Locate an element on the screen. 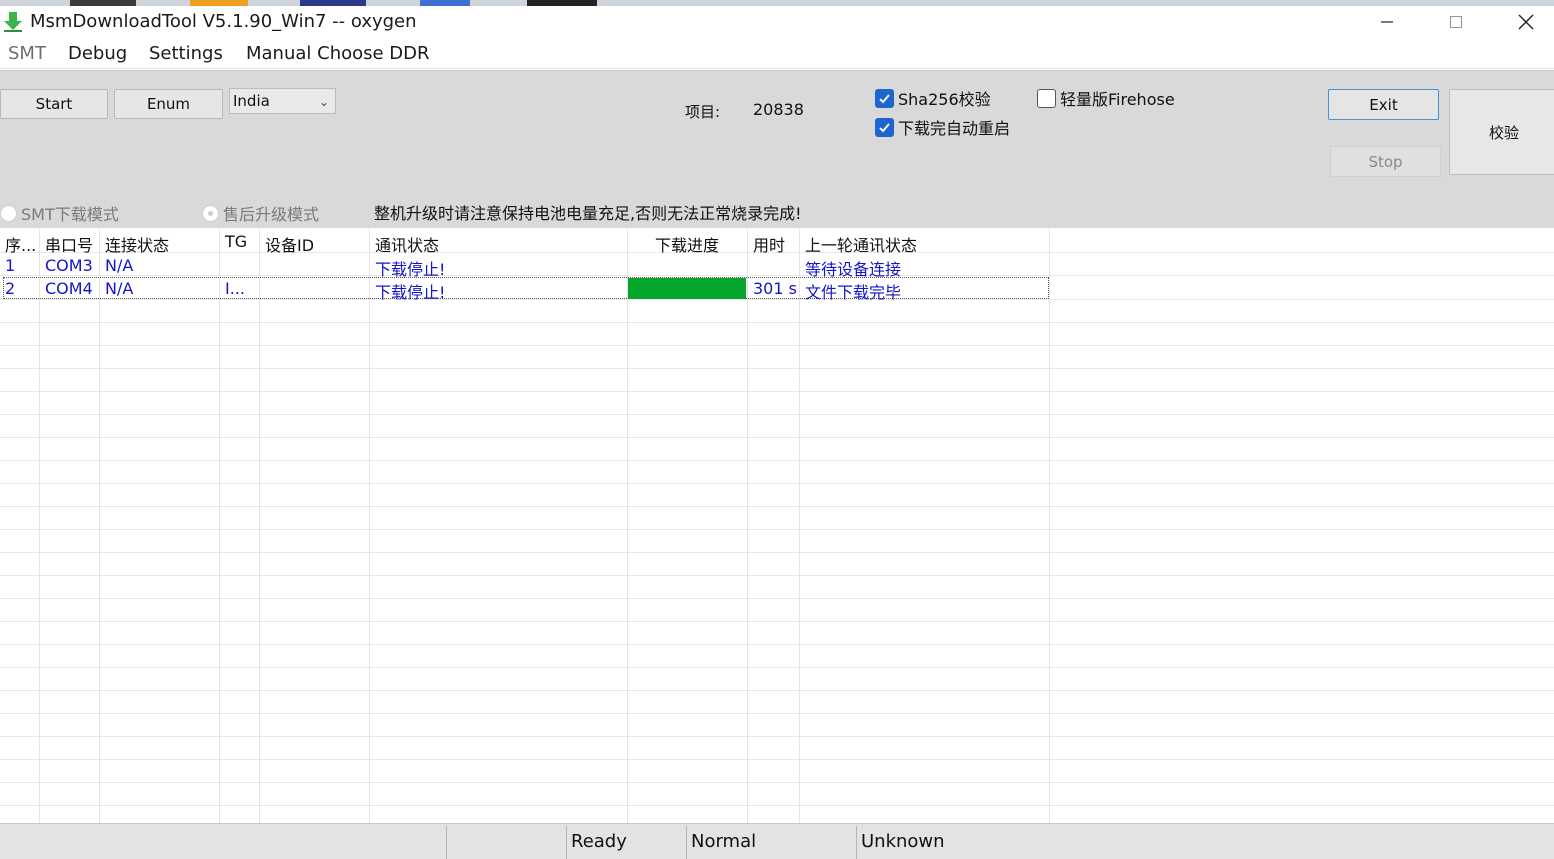 This screenshot has height=859, width=1554. minimize-button is located at coordinates (1387, 22).